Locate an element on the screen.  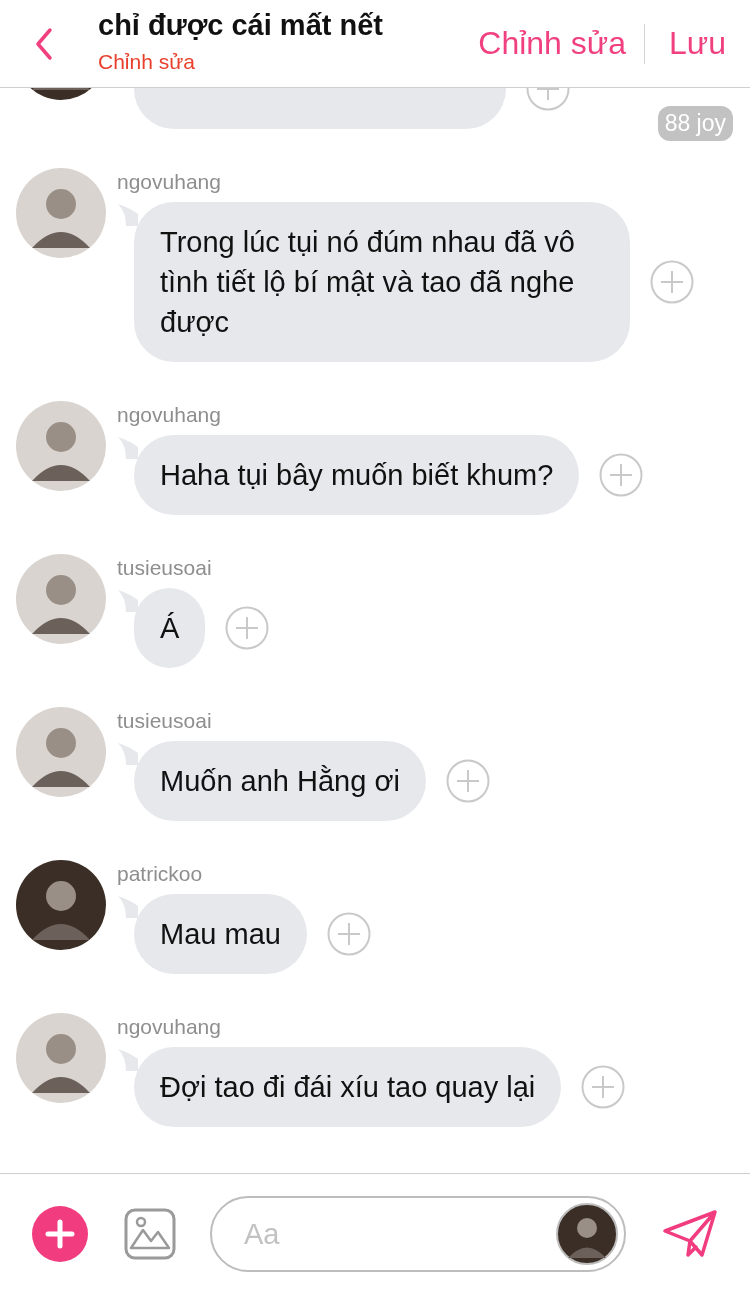
back-icon is located at coordinates (44, 43).